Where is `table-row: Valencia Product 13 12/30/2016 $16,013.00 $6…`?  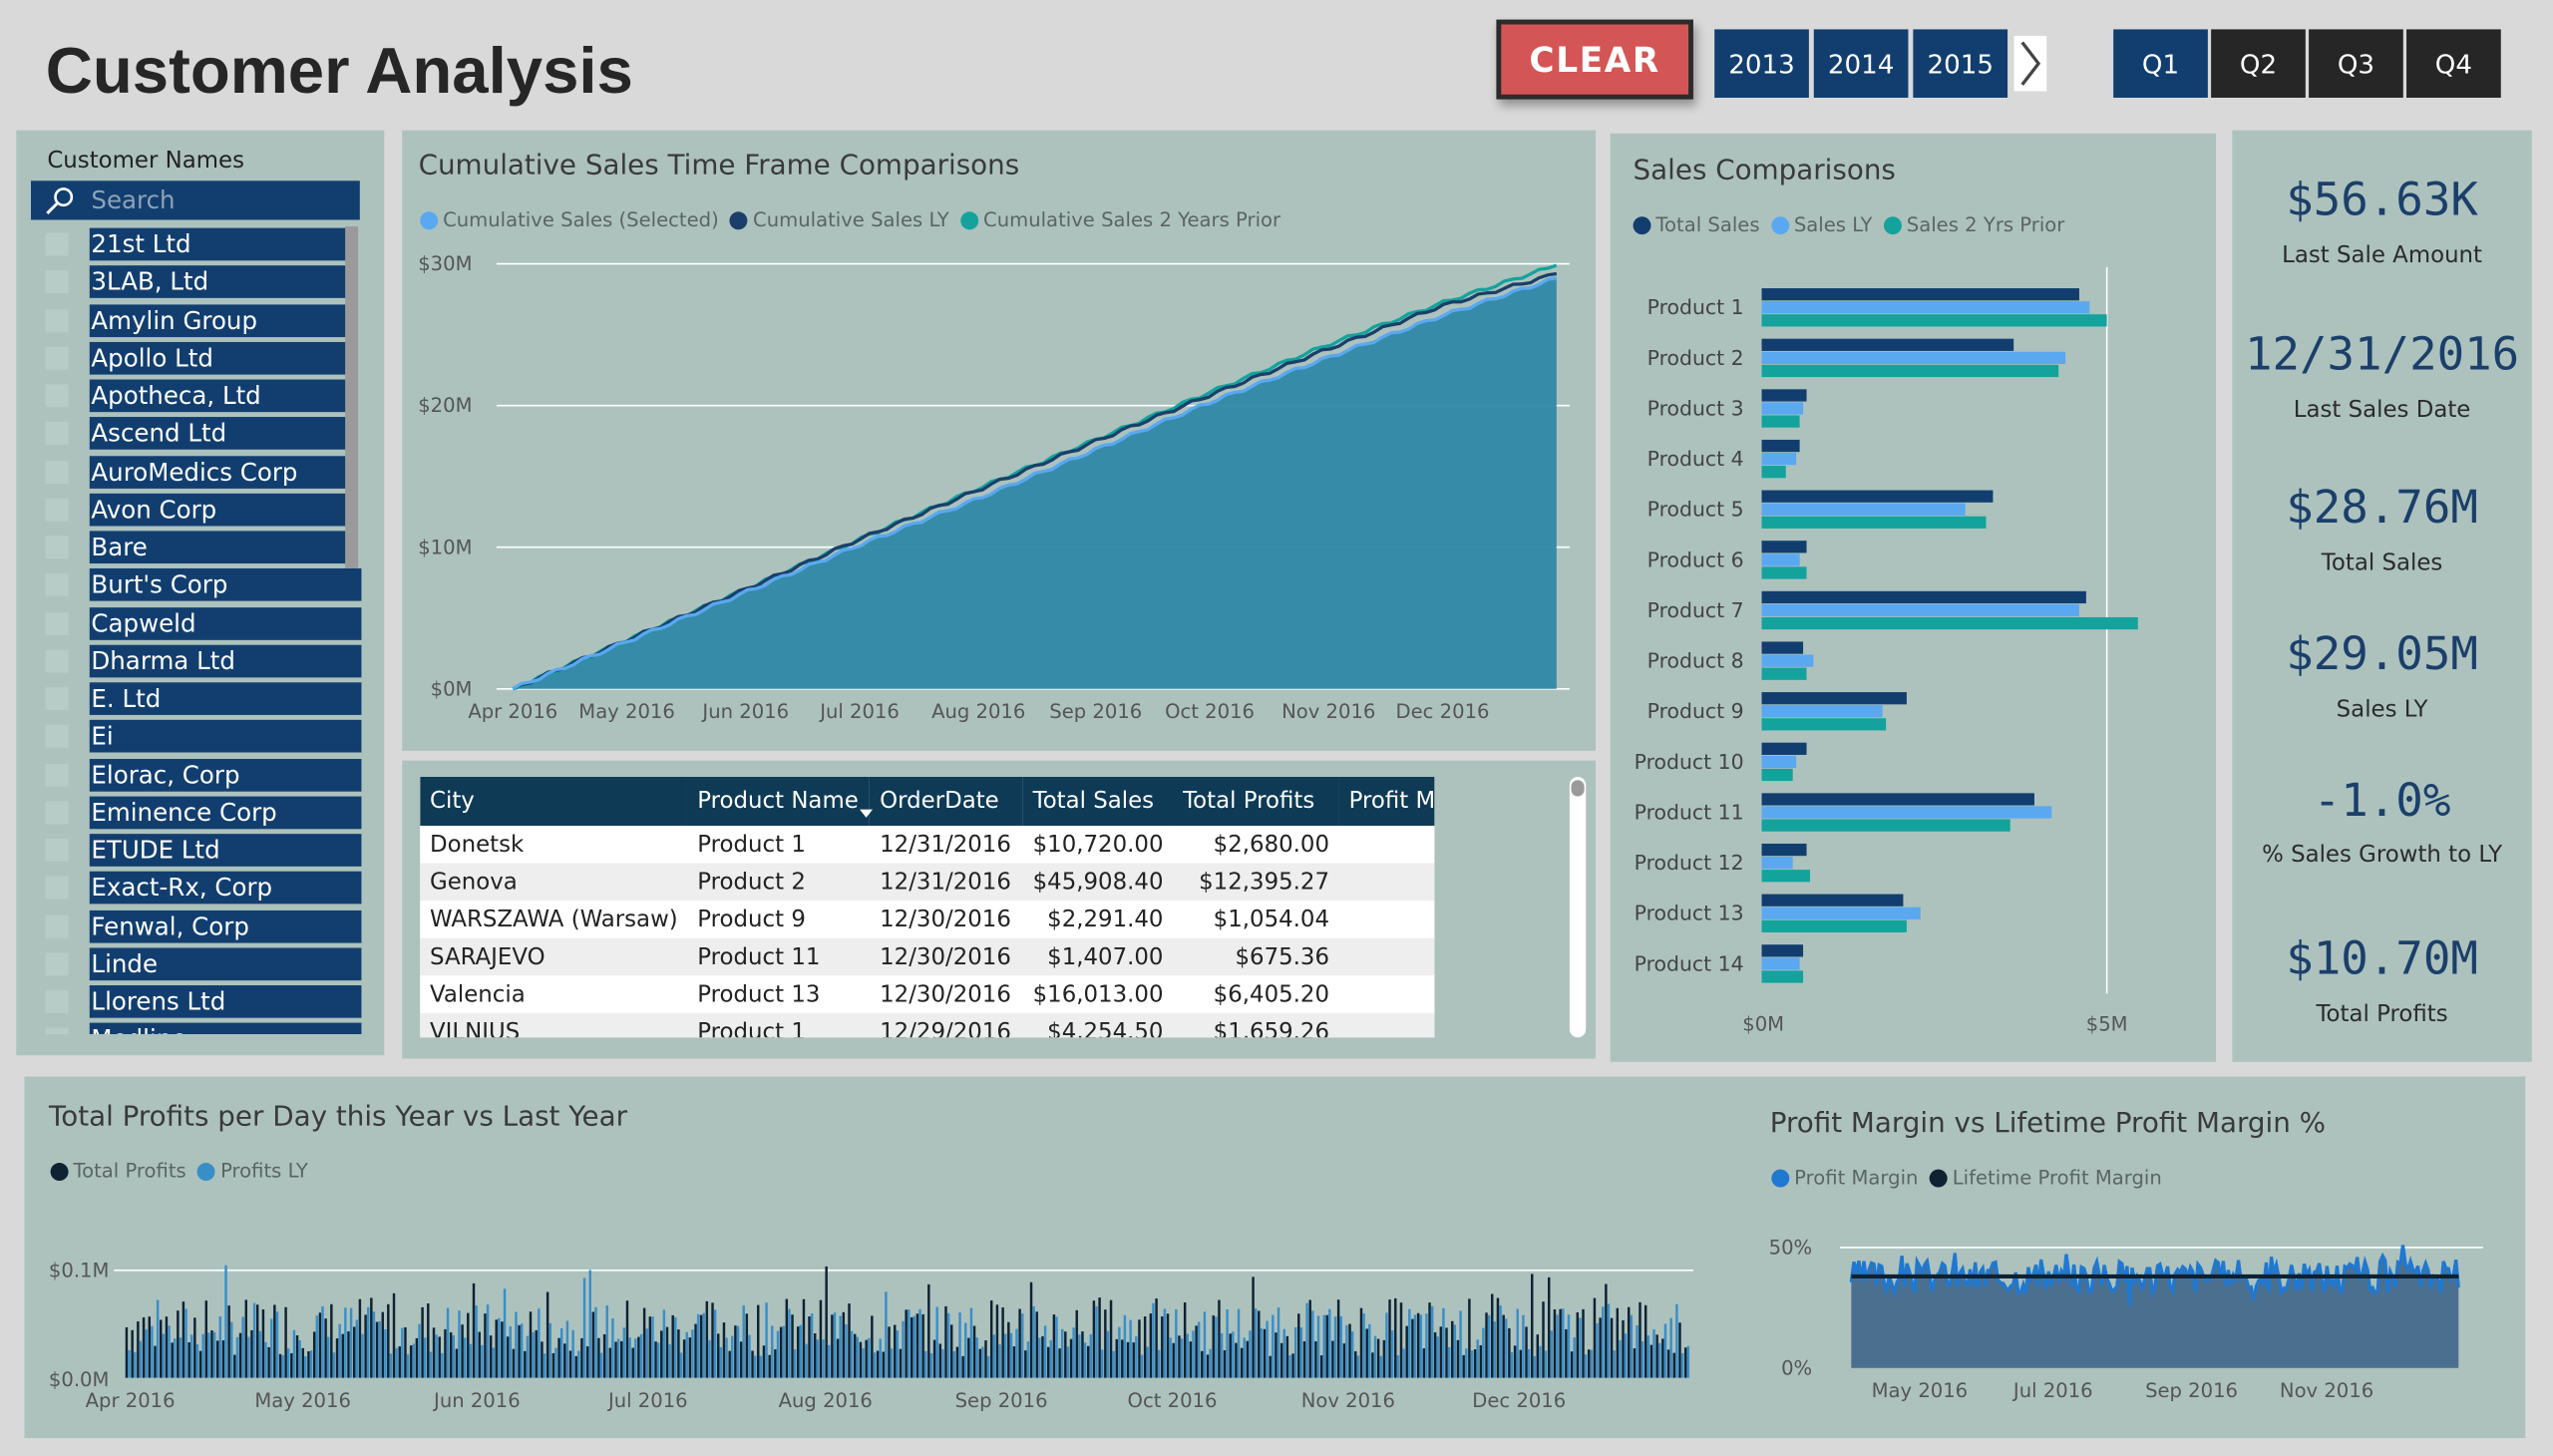
table-row: Valencia Product 13 12/30/2016 $16,013.00 $6… is located at coordinates (928, 994).